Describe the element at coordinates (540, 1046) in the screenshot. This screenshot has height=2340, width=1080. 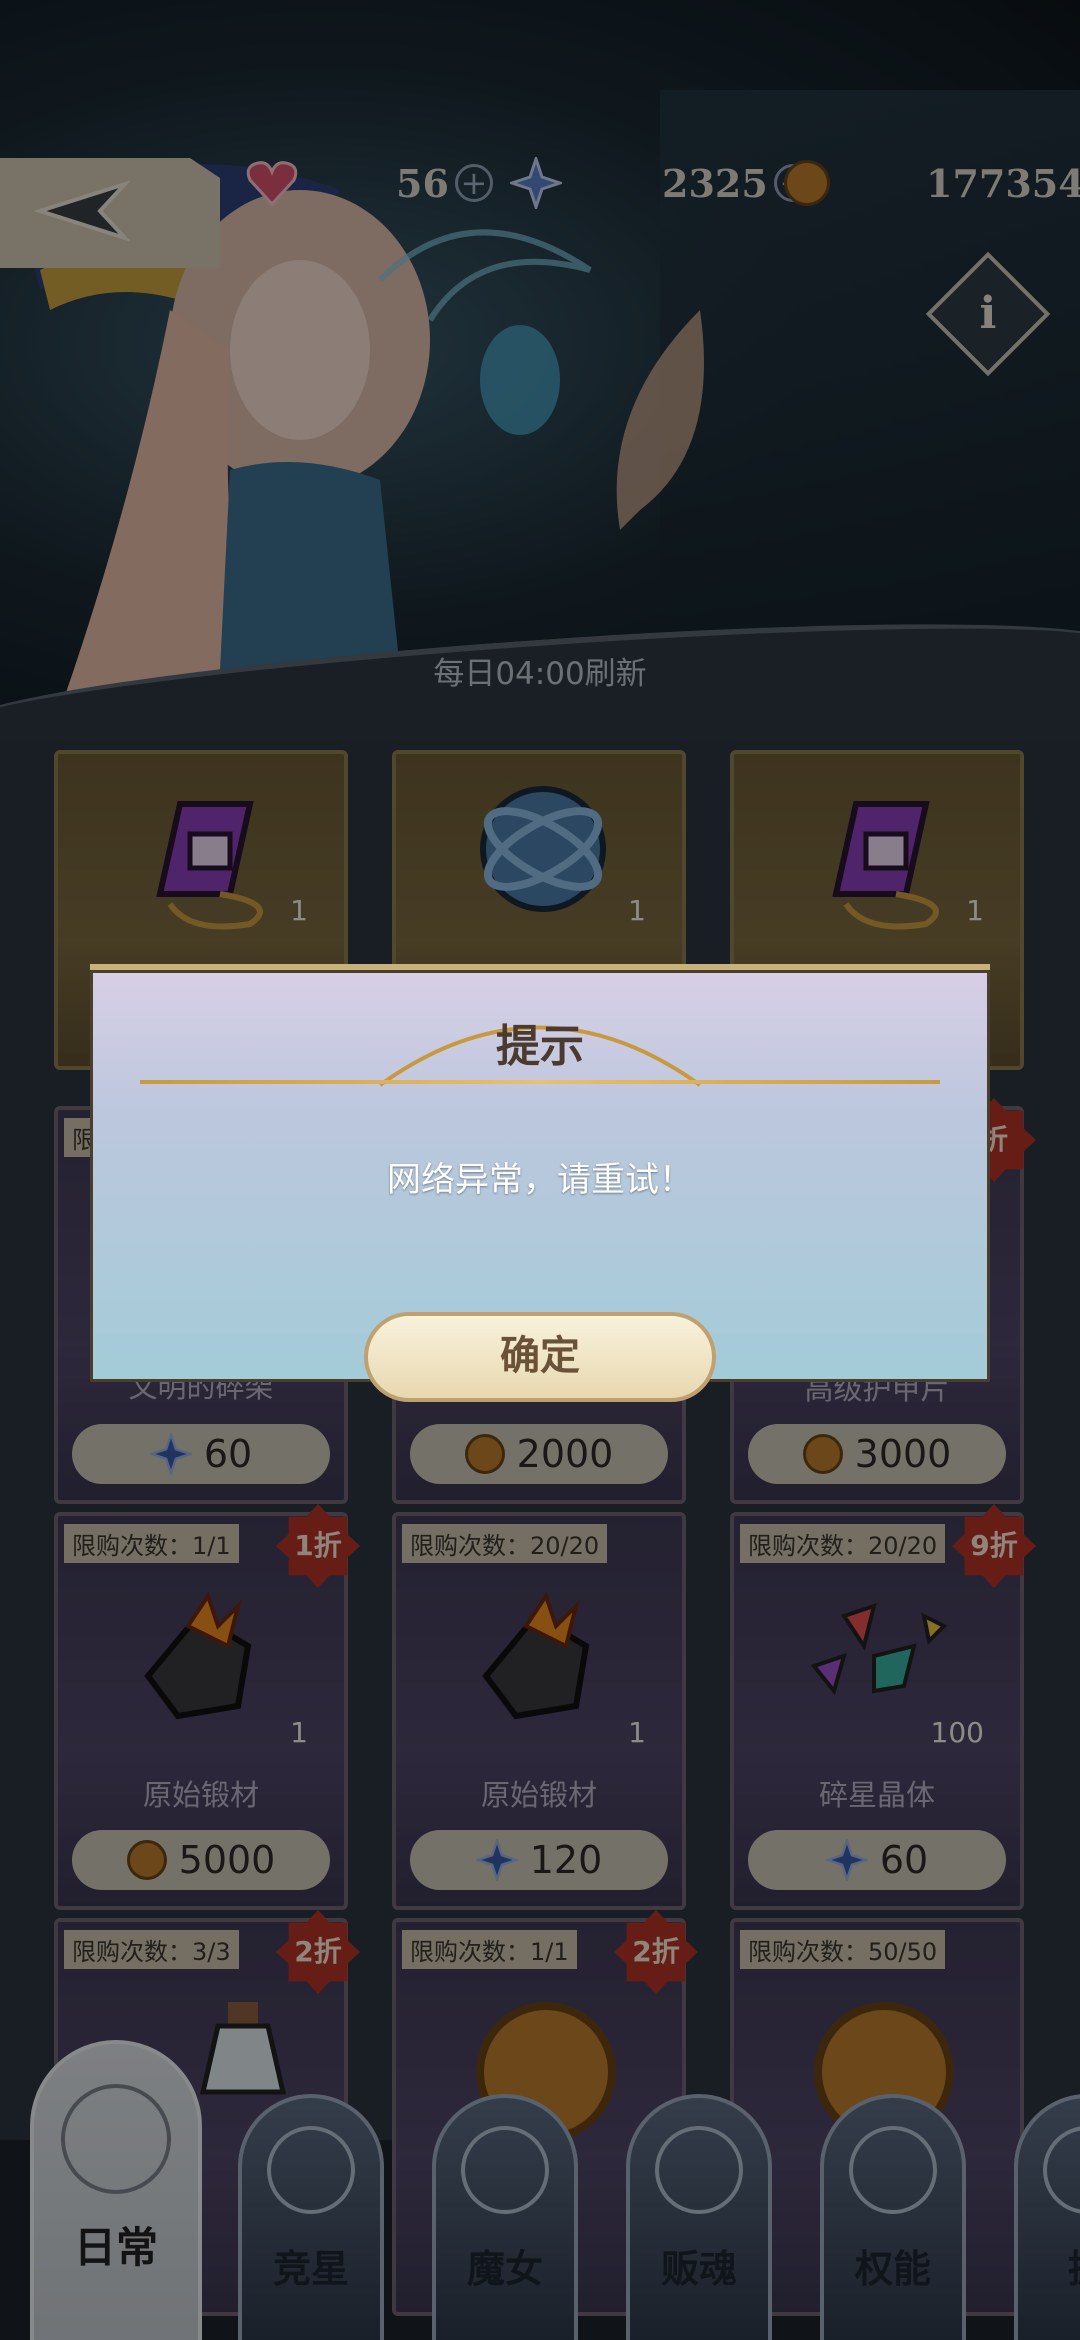
I see `dialog-title: 提示` at that location.